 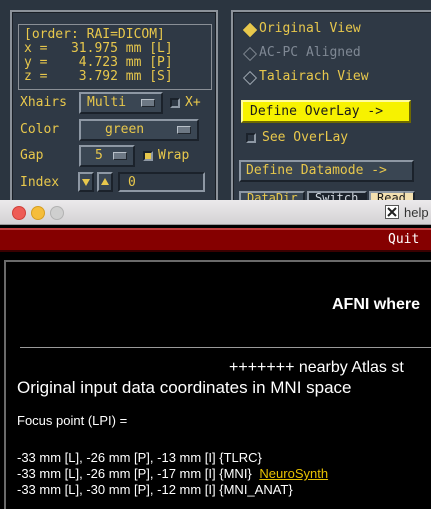 I want to click on xhairs-menu: Multi, so click(x=121, y=103).